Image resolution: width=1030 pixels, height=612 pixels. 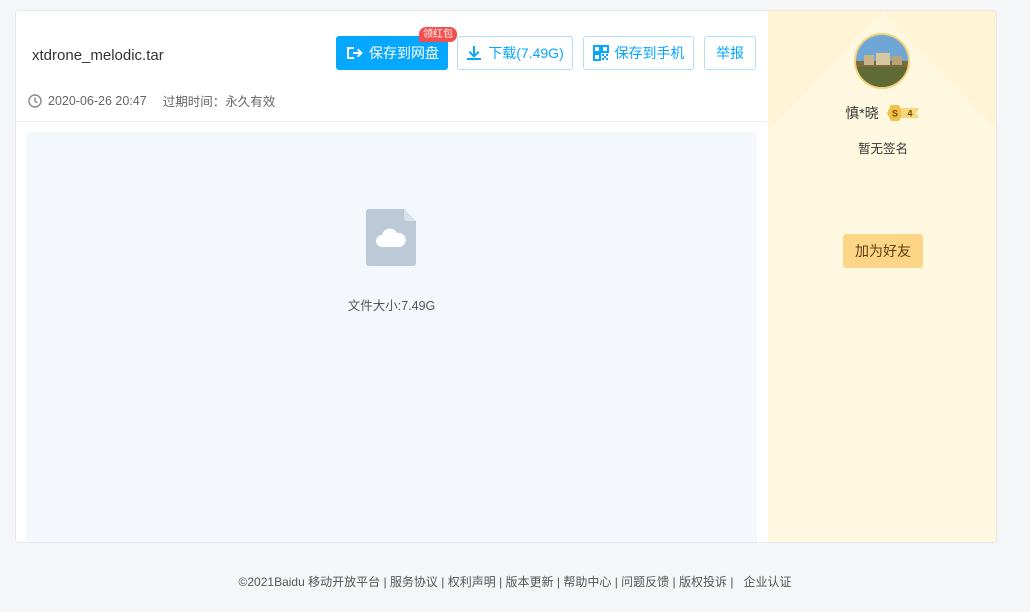 What do you see at coordinates (703, 582) in the screenshot?
I see `footer-link-copyright-complaint: 版权投诉` at bounding box center [703, 582].